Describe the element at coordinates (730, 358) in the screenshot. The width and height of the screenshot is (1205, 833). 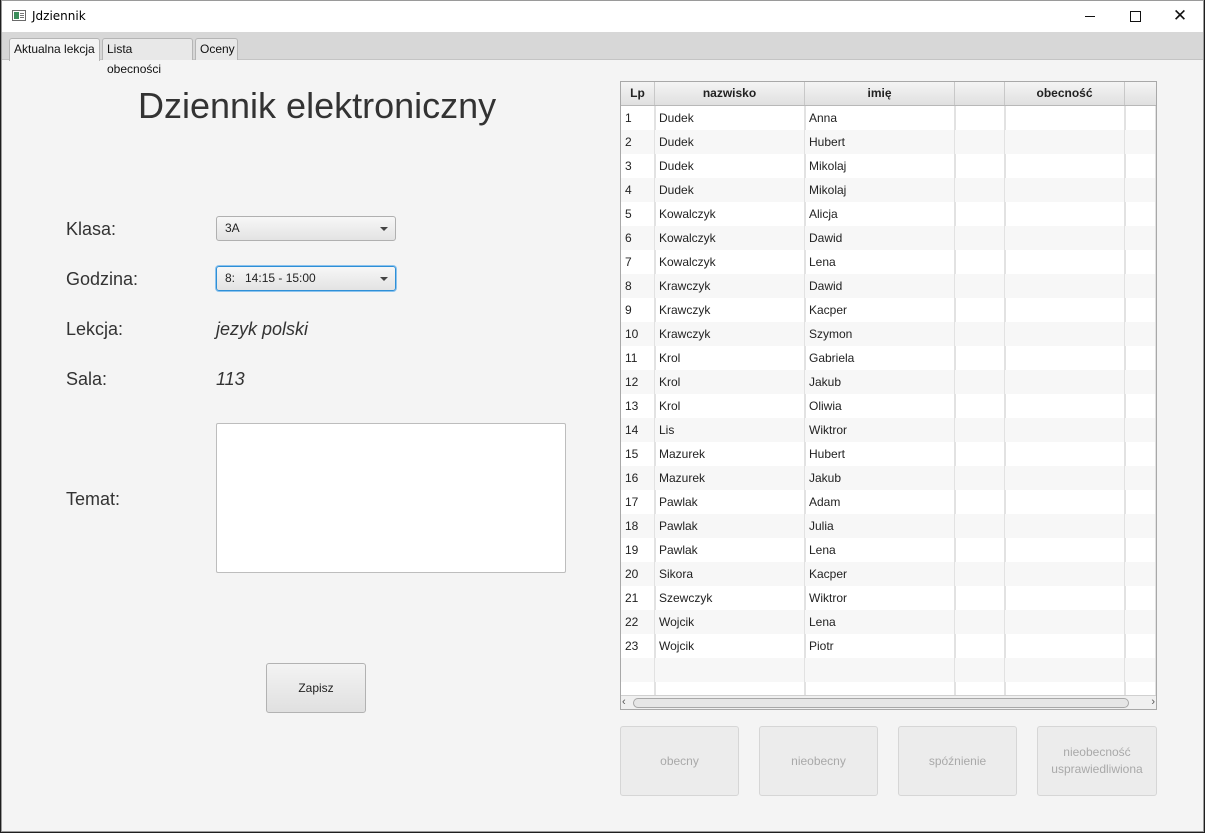
I see `cell-nazwisko: Krol` at that location.